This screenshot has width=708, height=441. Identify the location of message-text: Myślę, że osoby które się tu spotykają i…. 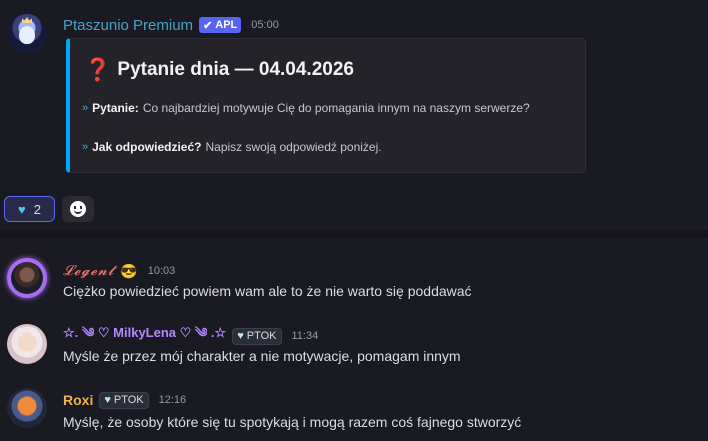
(292, 422).